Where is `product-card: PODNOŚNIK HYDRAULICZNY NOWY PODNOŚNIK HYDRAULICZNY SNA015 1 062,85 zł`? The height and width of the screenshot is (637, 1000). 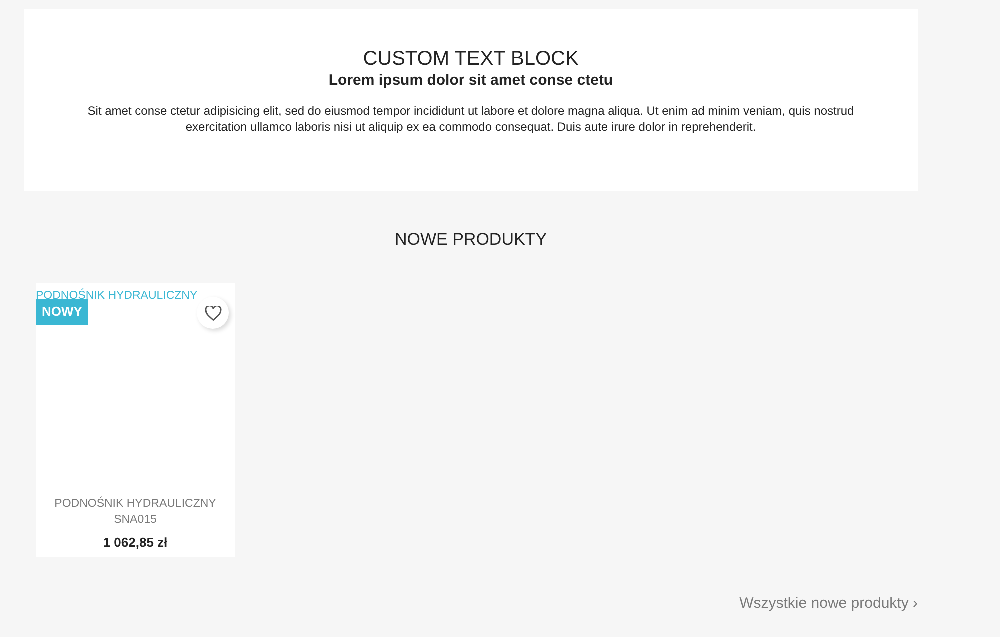
product-card: PODNOŚNIK HYDRAULICZNY NOWY PODNOŚNIK HYDRAULICZNY SNA015 1 062,85 zł is located at coordinates (135, 420).